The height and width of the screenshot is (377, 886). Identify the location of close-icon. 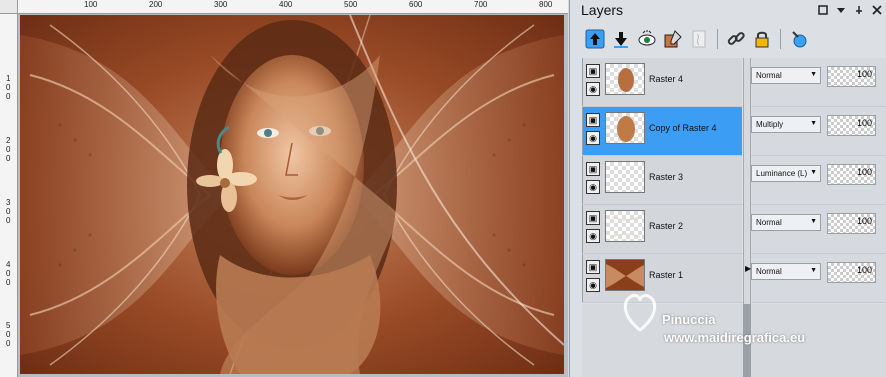
(877, 10).